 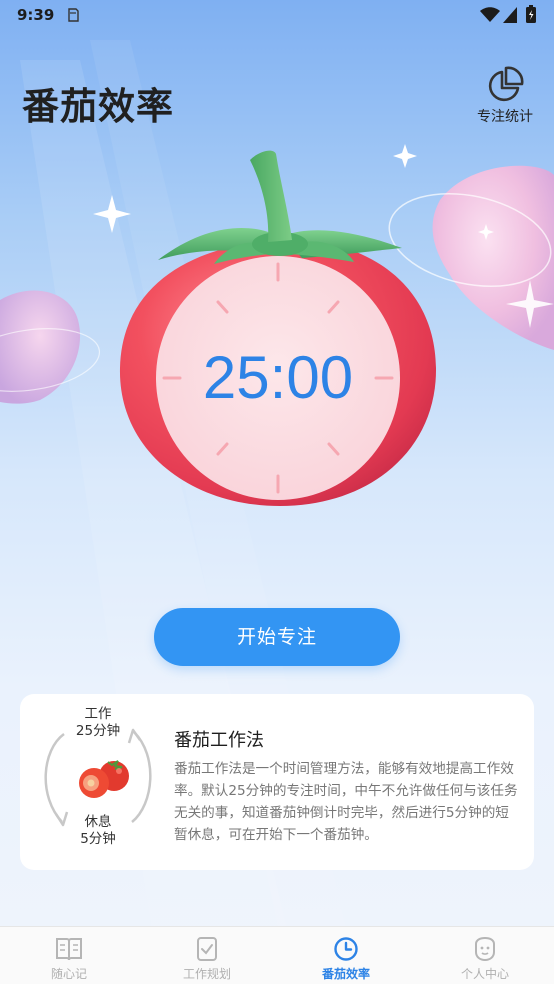 I want to click on cycle-work-duration: 25分钟, so click(x=98, y=731).